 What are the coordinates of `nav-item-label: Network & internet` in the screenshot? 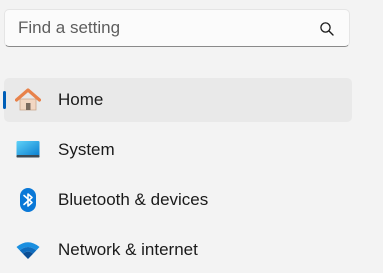 It's located at (128, 249).